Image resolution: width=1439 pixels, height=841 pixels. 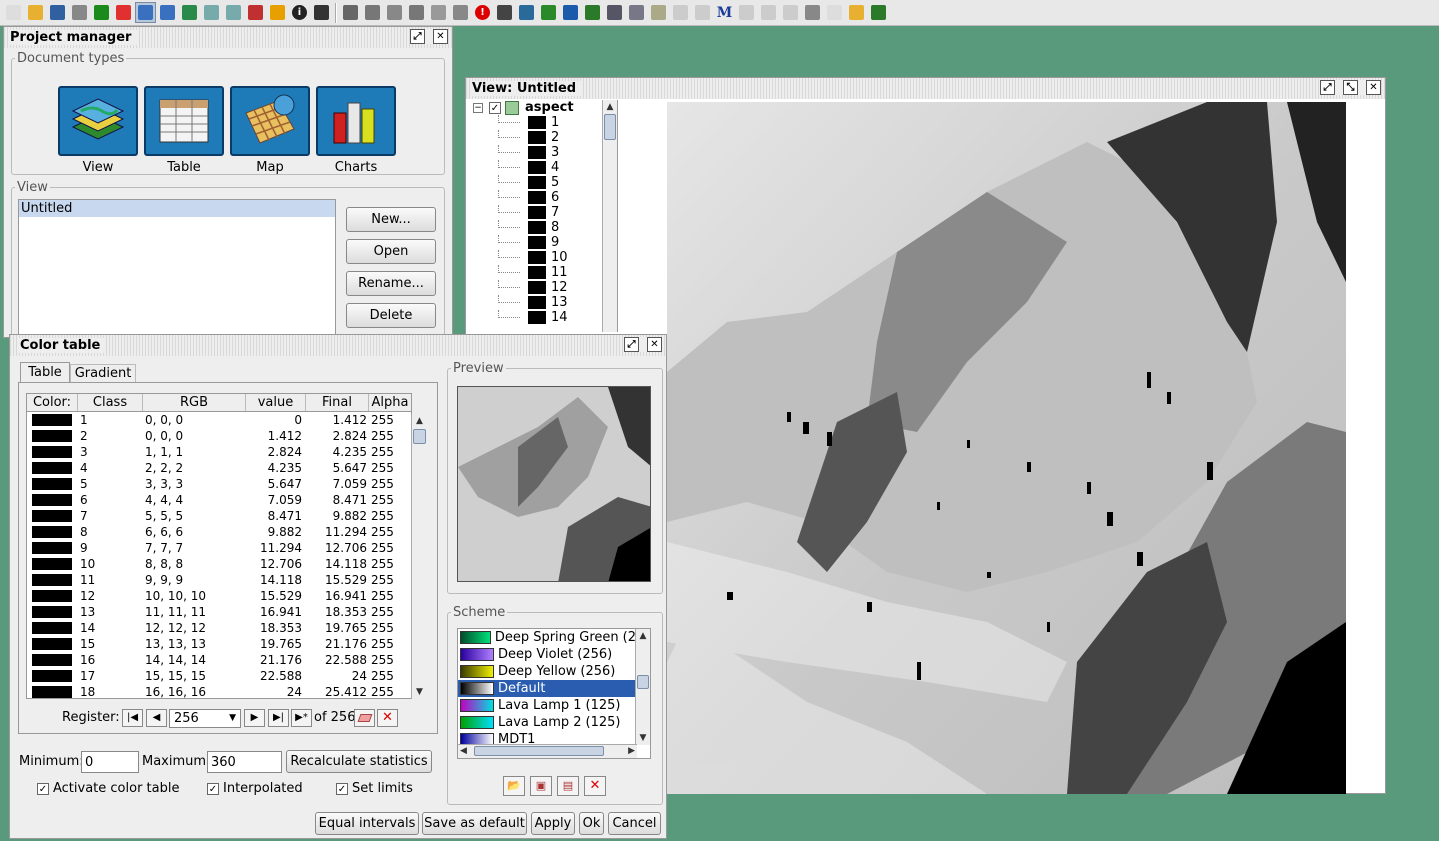 I want to click on table-row: 17 15, 15, 15 22.588 24 255, so click(x=219, y=676).